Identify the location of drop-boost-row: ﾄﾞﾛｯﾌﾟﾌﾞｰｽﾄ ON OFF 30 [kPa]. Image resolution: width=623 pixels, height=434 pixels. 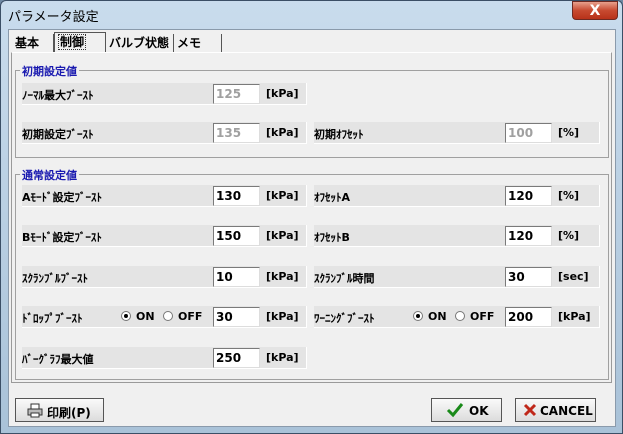
(164, 317).